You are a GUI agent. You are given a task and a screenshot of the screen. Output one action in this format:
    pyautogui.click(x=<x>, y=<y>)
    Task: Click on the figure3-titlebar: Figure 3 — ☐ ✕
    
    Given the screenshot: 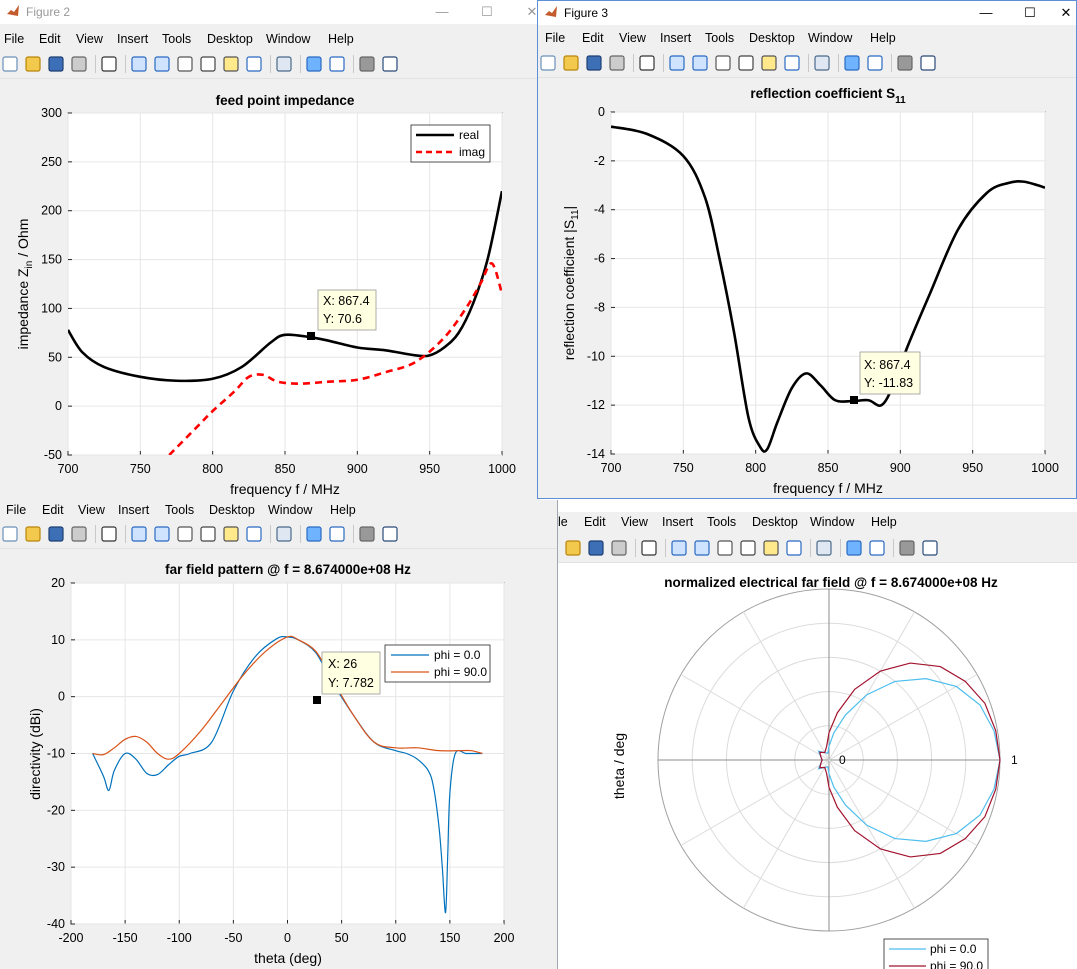 What is the action you would take?
    pyautogui.click(x=807, y=13)
    